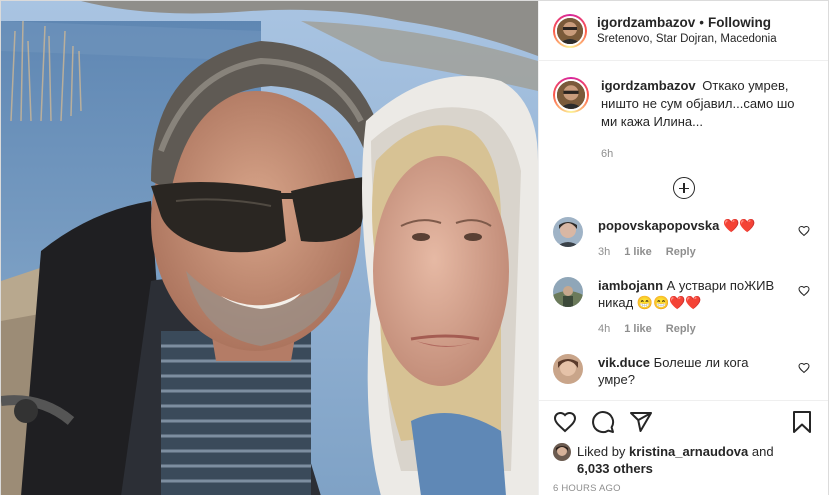 The height and width of the screenshot is (495, 829). What do you see at coordinates (687, 39) in the screenshot?
I see `post-location: Sretenovo, Star Dojran, Macedonia` at bounding box center [687, 39].